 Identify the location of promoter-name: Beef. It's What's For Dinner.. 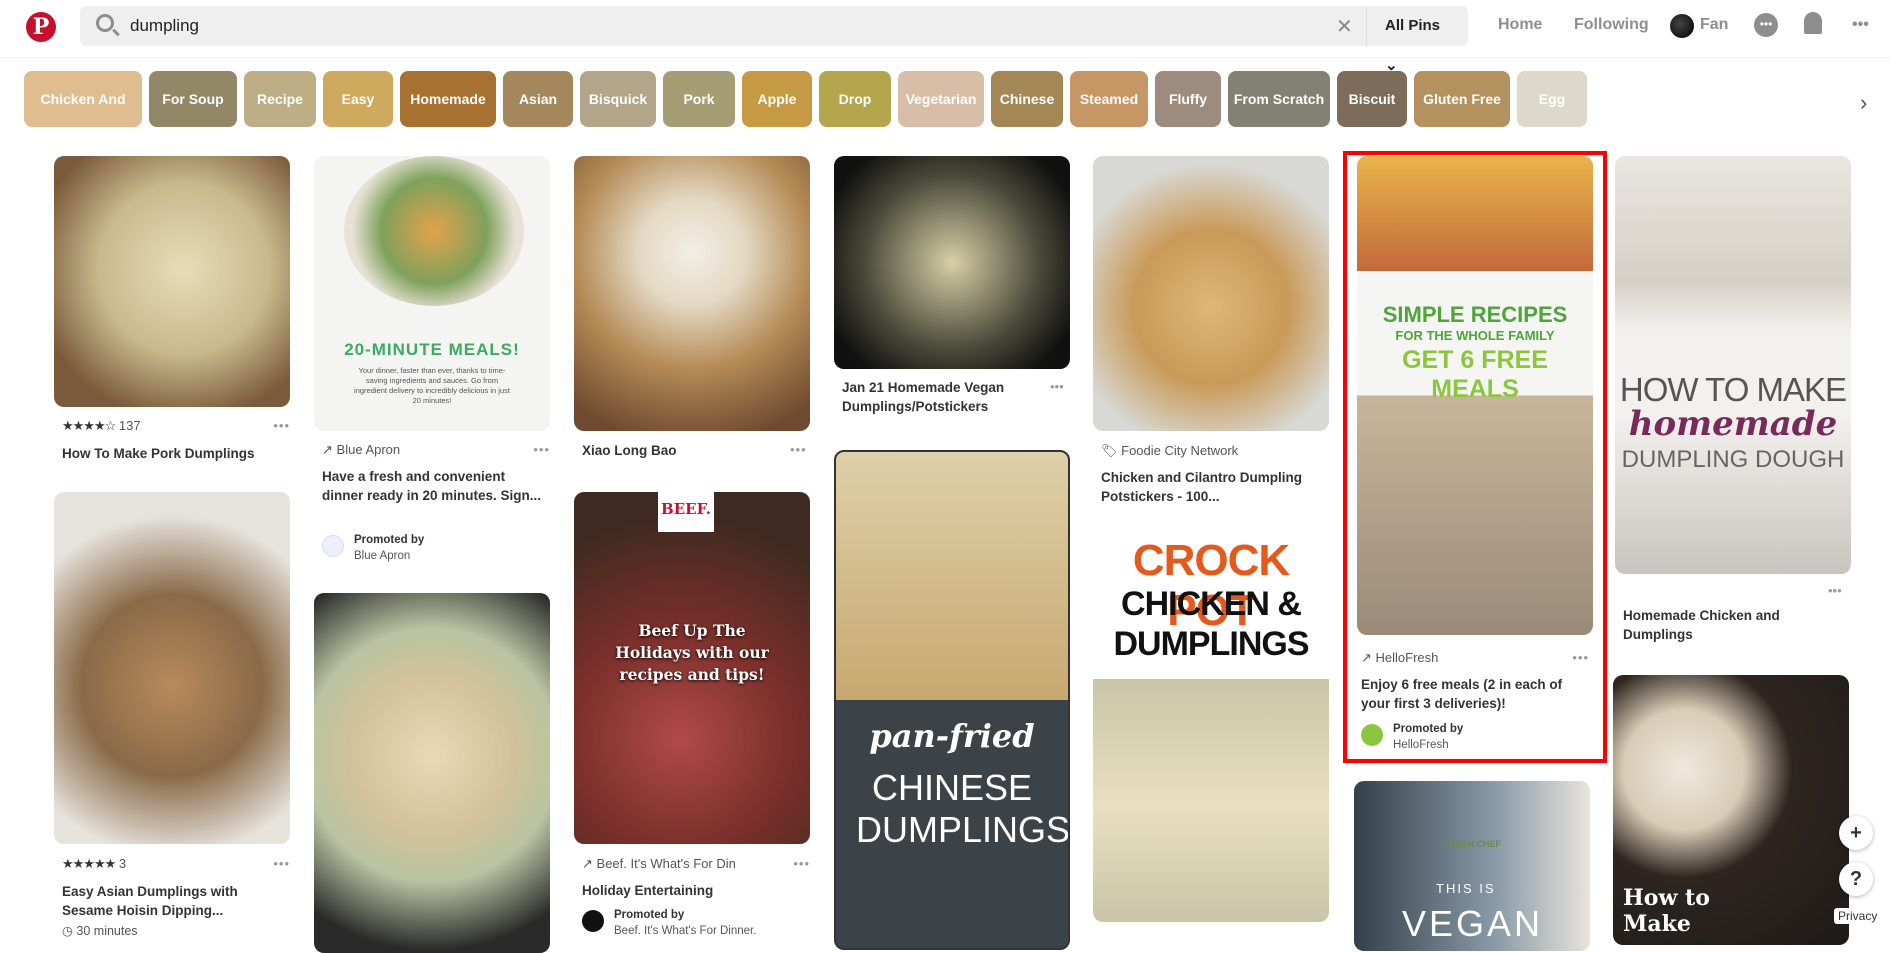
(685, 931).